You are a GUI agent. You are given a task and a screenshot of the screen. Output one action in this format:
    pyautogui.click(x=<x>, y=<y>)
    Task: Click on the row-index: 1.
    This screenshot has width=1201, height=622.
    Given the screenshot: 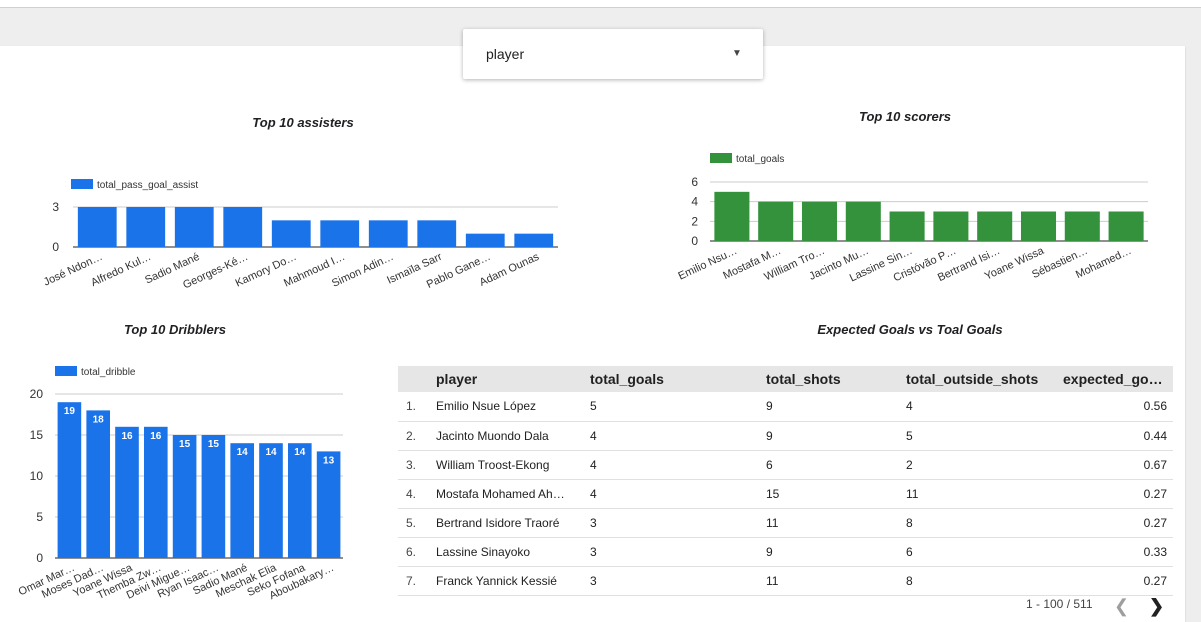 What is the action you would take?
    pyautogui.click(x=415, y=407)
    